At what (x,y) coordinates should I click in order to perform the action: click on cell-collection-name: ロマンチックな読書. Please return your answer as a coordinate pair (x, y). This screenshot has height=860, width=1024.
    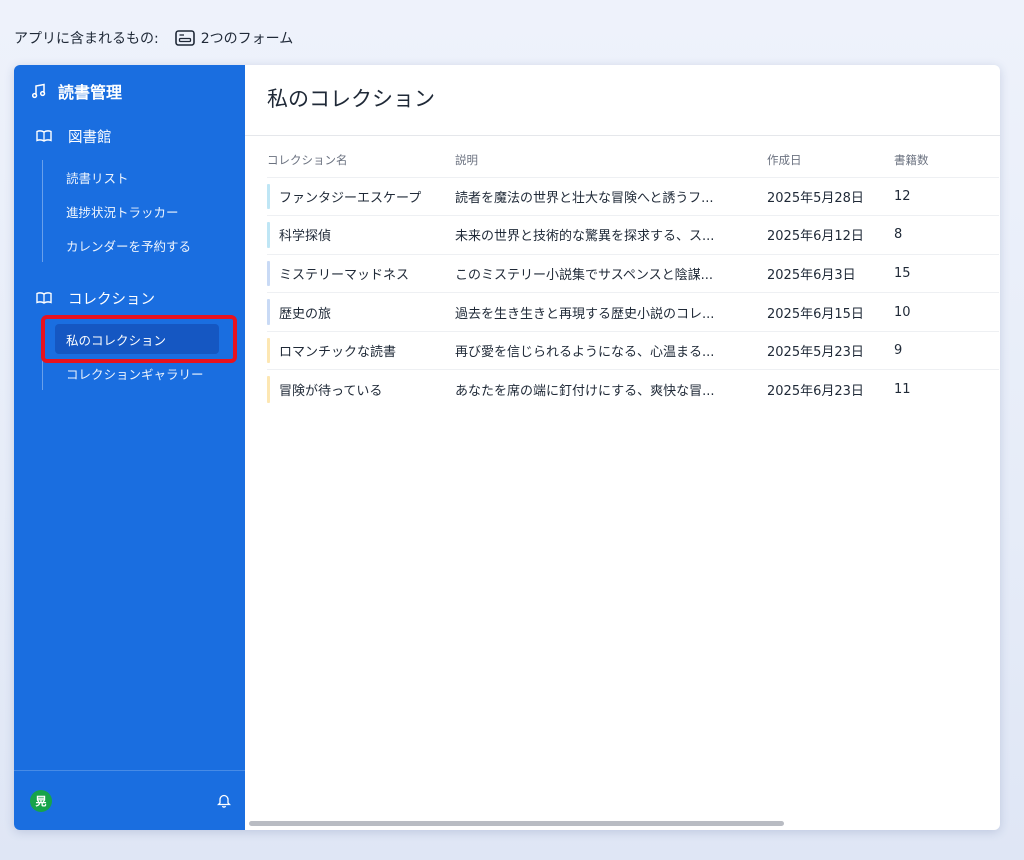
    Looking at the image, I should click on (361, 350).